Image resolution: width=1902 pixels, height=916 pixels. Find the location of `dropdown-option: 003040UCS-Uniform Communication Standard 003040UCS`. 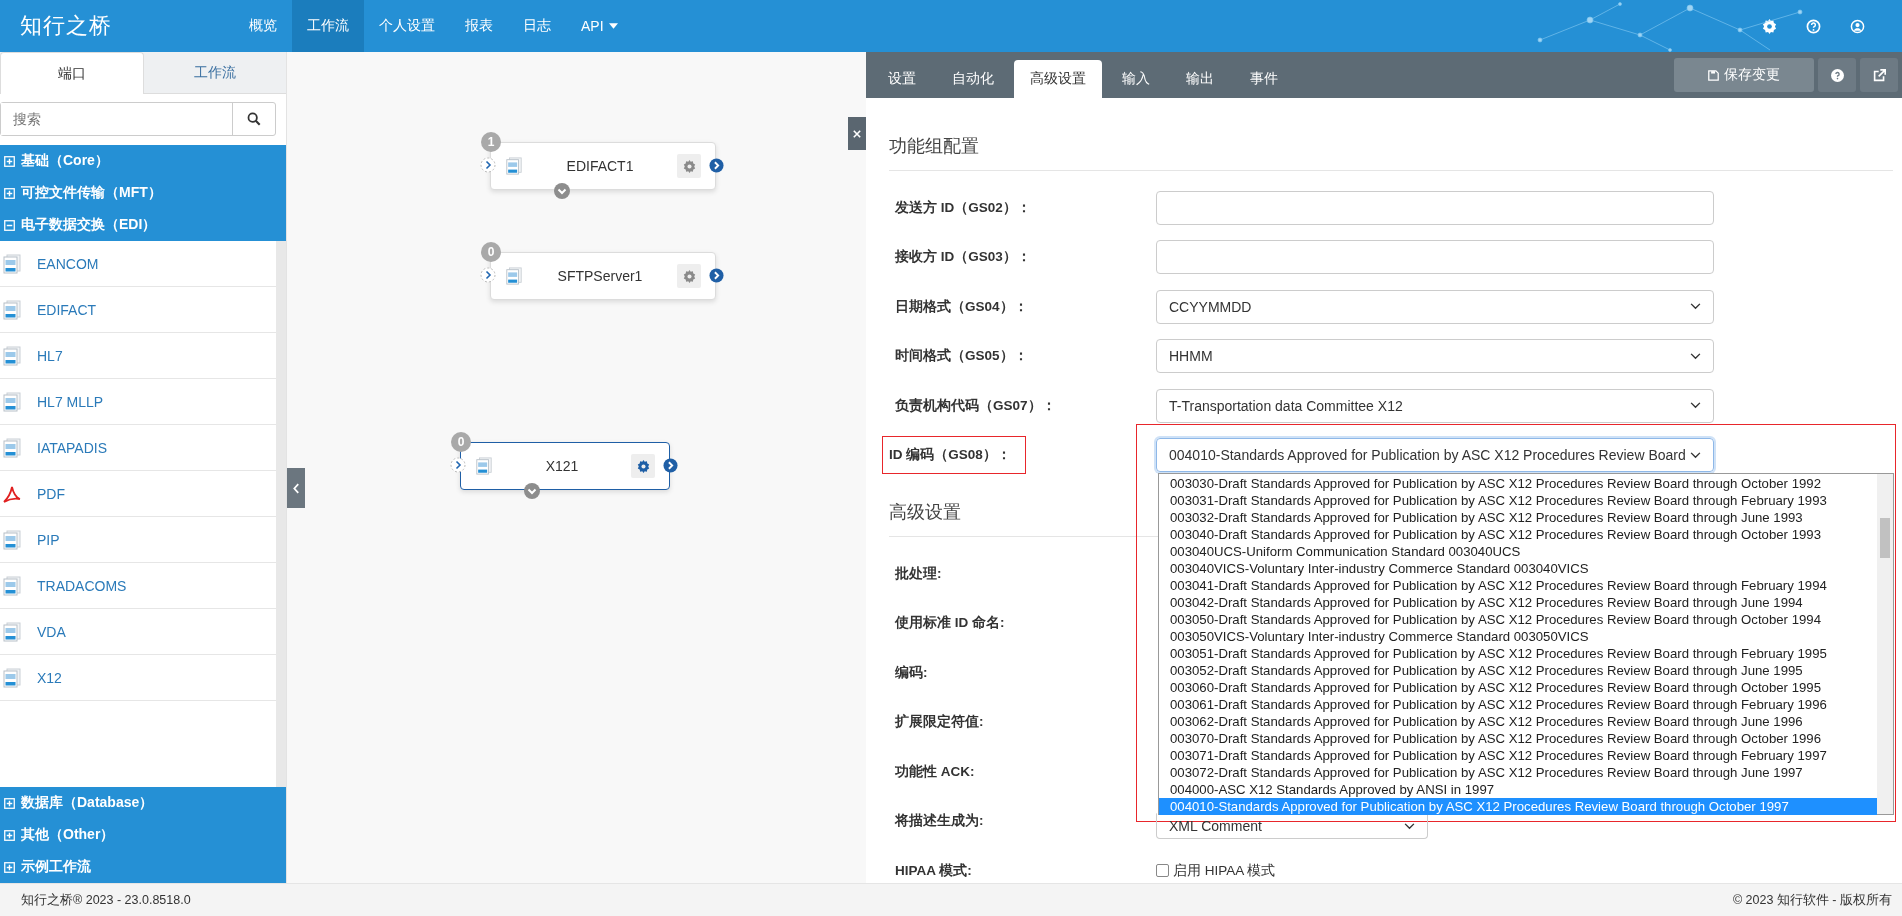

dropdown-option: 003040UCS-Uniform Communication Standard 003040UCS is located at coordinates (1518, 552).